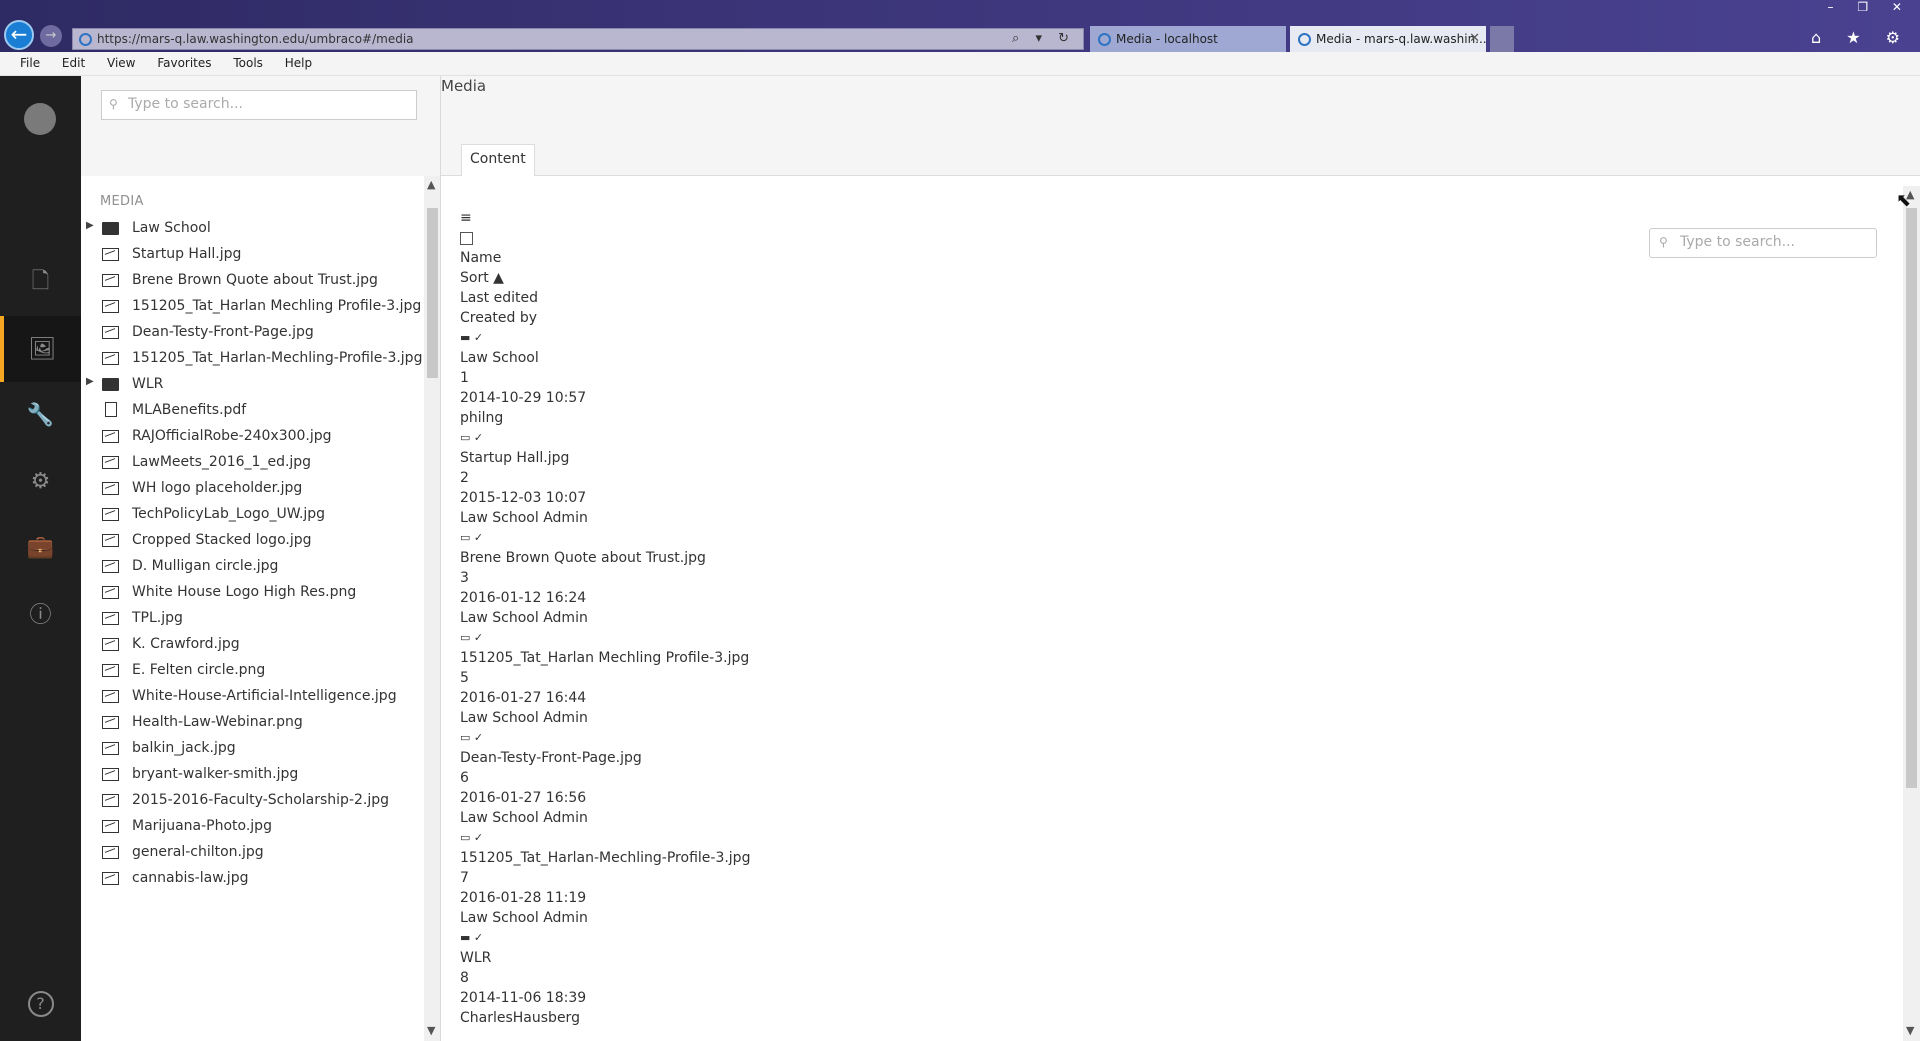 Image resolution: width=1920 pixels, height=1041 pixels. I want to click on list-item: ▬ ✓ WLR 8 2014-11-06 18:39 CharlesHausberg, so click(910, 978).